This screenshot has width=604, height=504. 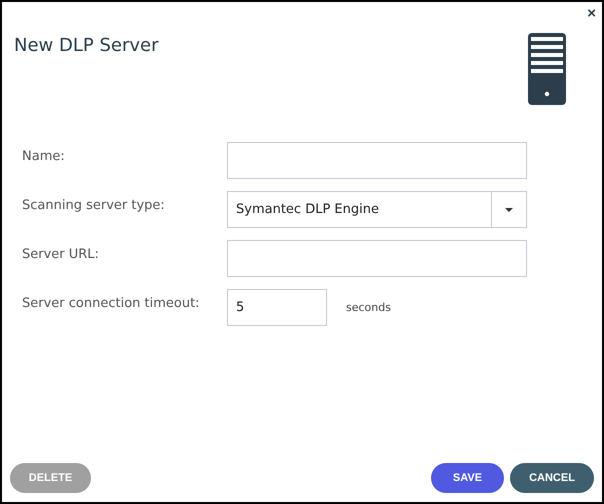 I want to click on field-label: Server connection timeout:, so click(x=111, y=303).